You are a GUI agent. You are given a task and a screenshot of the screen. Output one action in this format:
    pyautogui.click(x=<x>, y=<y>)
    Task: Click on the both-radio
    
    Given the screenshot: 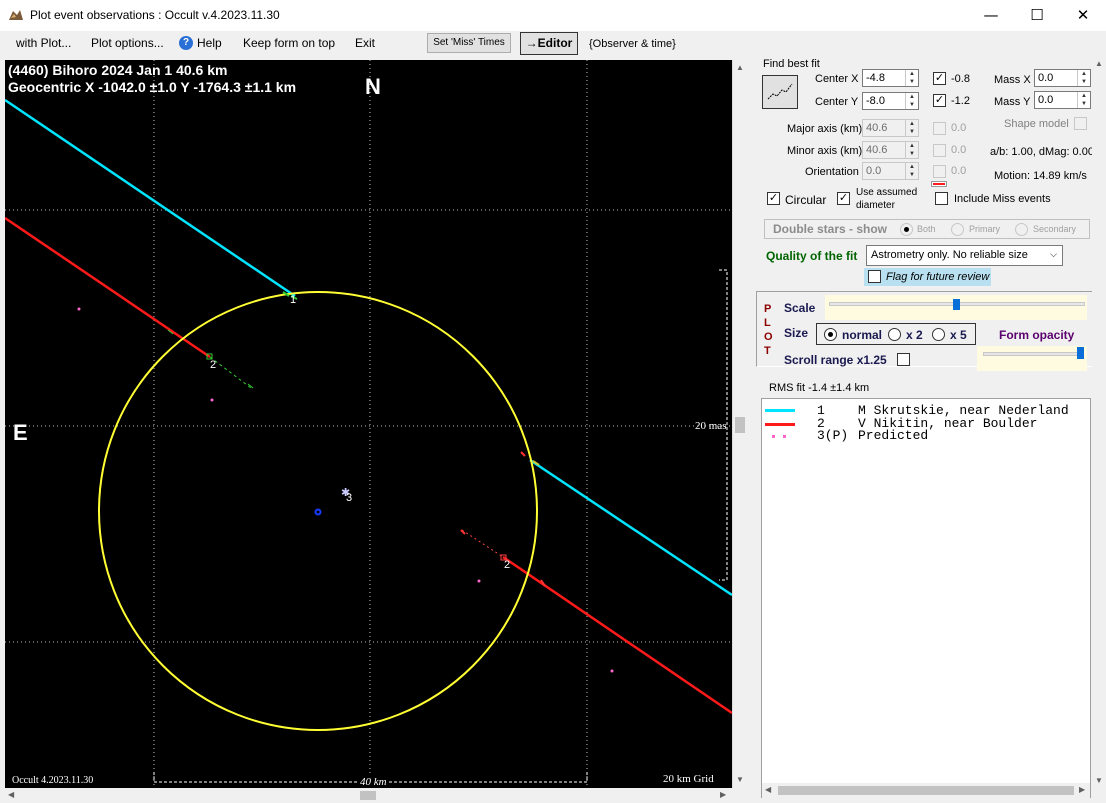 What is the action you would take?
    pyautogui.click(x=906, y=229)
    